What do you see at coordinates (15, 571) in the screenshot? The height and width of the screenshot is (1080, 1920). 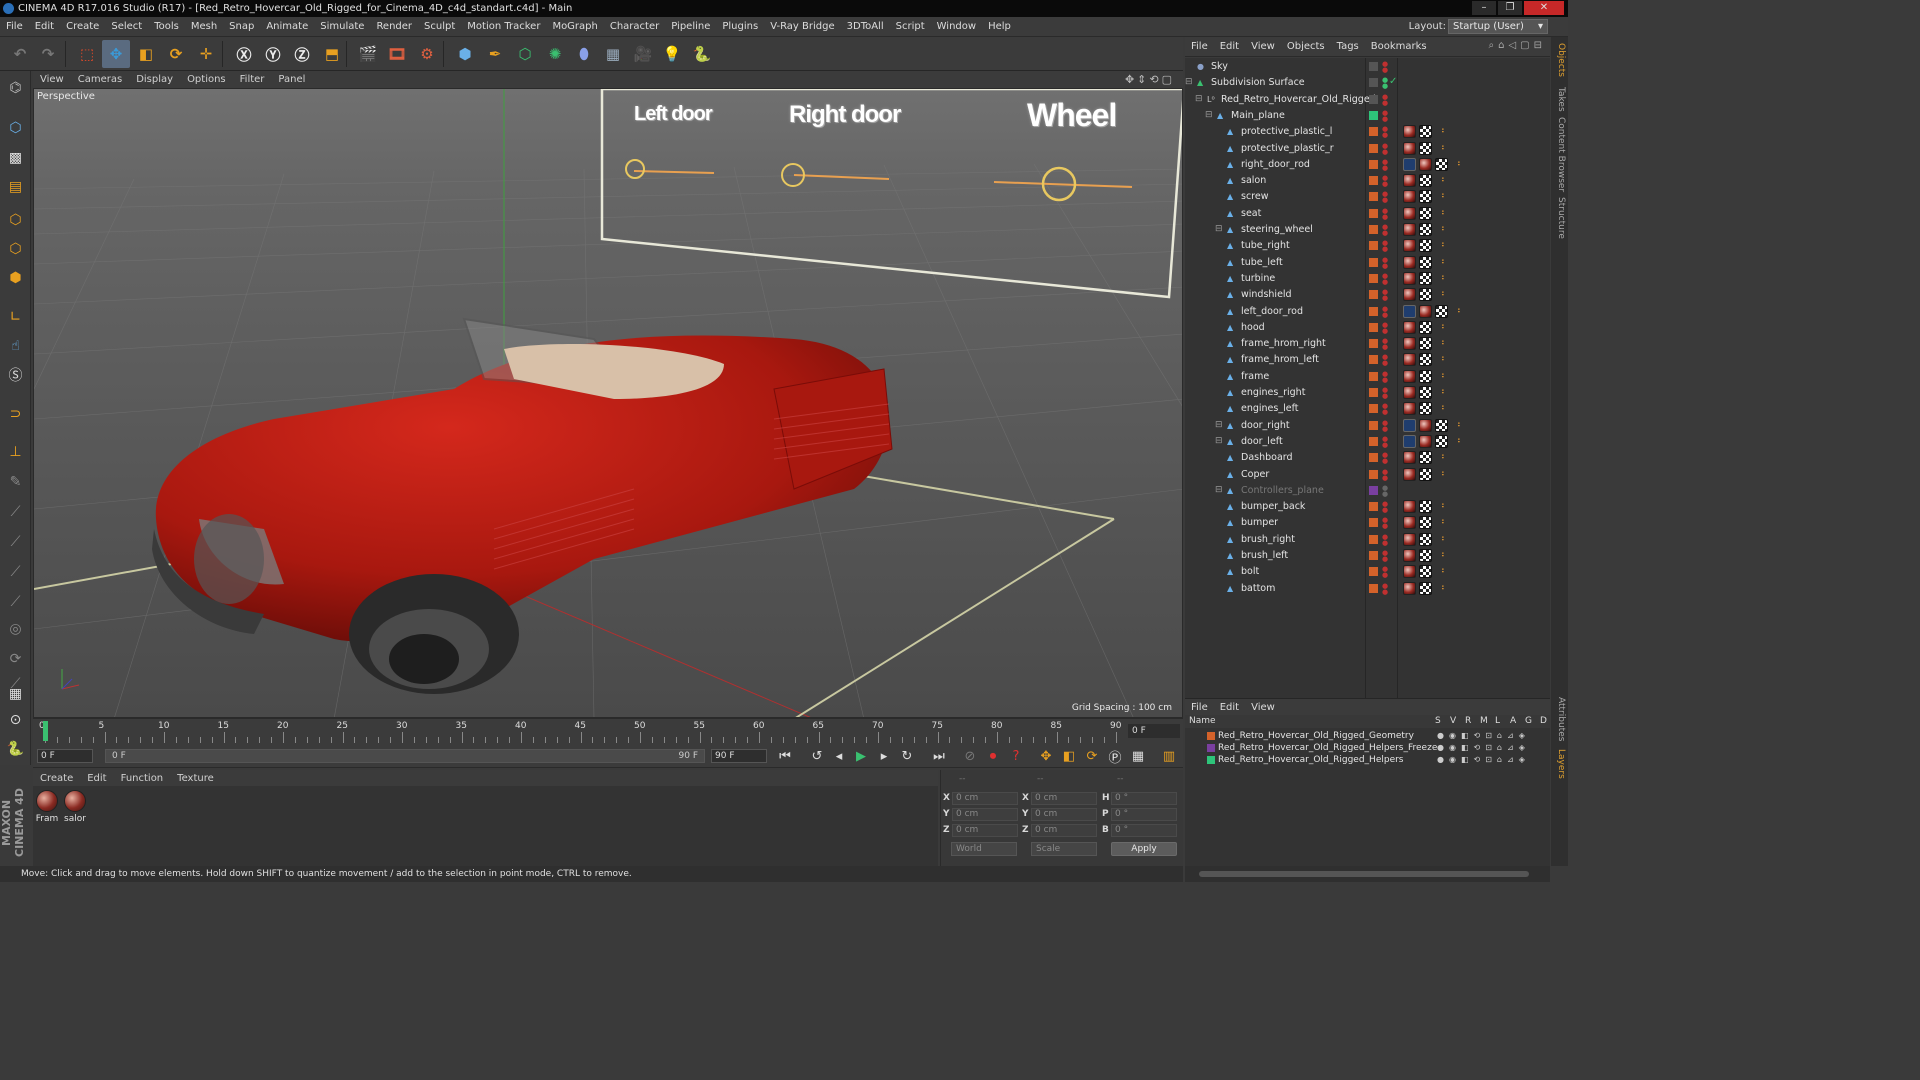 I see `bevel-icon: ⟋` at bounding box center [15, 571].